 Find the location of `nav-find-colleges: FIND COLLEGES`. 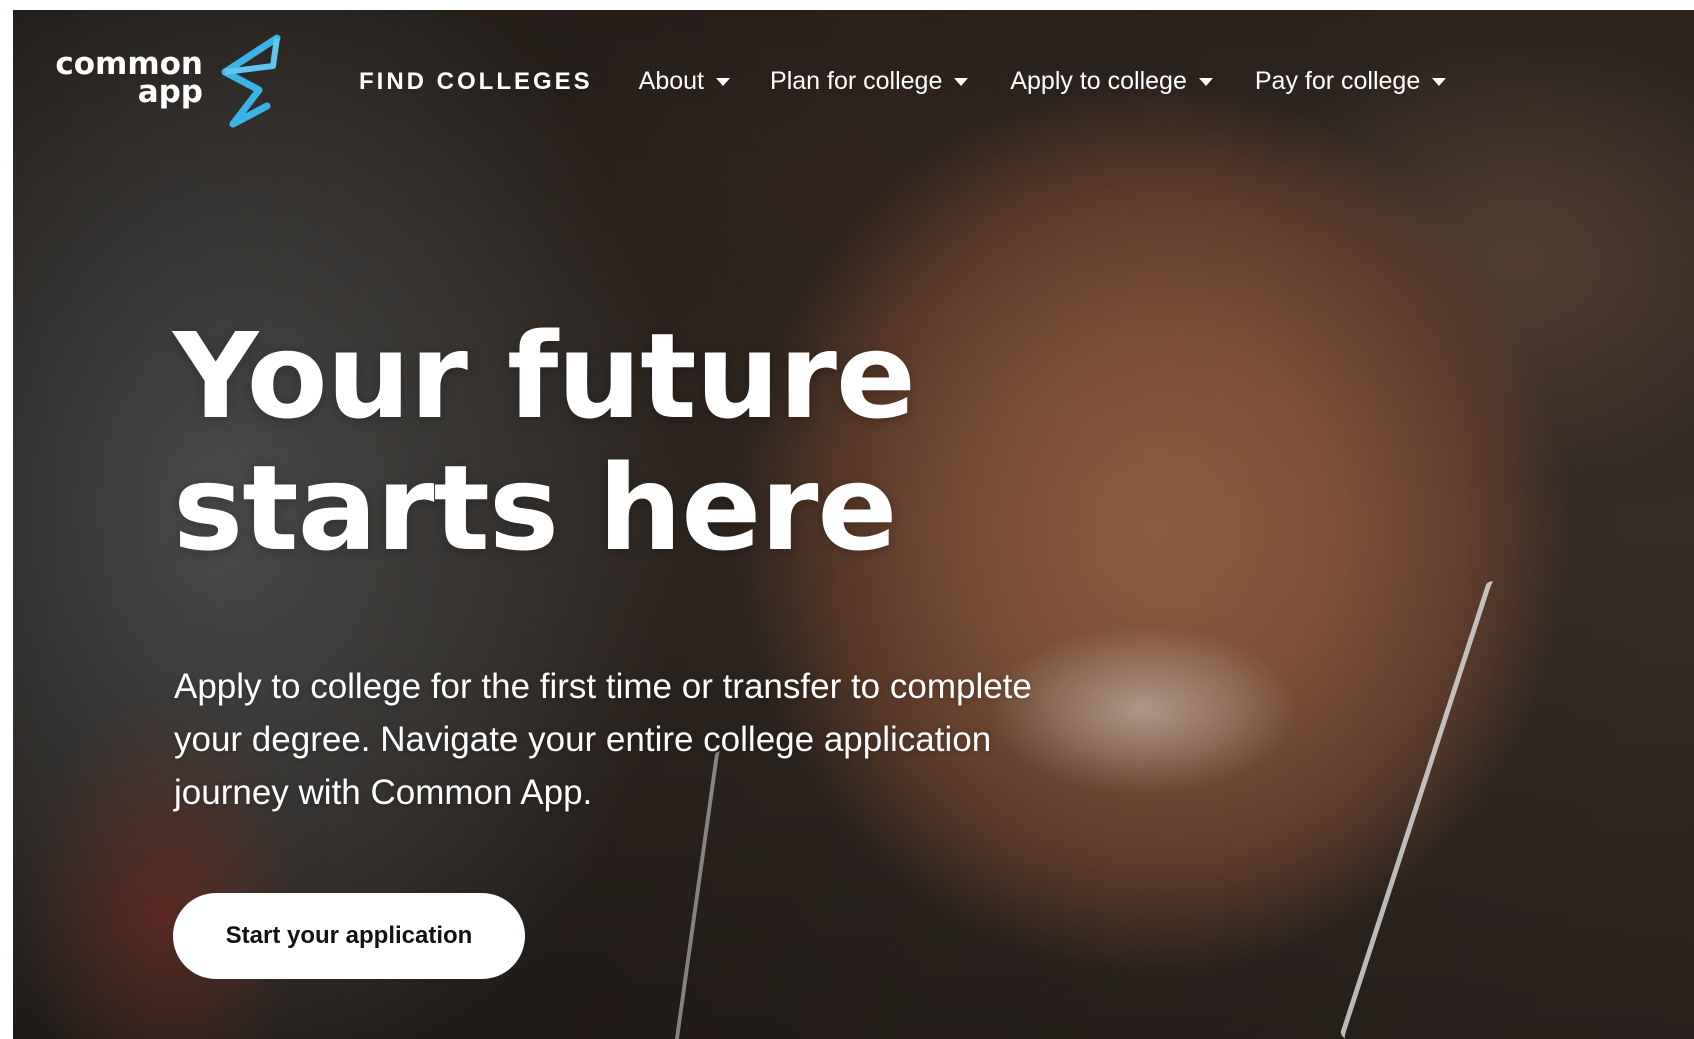

nav-find-colleges: FIND COLLEGES is located at coordinates (476, 82).